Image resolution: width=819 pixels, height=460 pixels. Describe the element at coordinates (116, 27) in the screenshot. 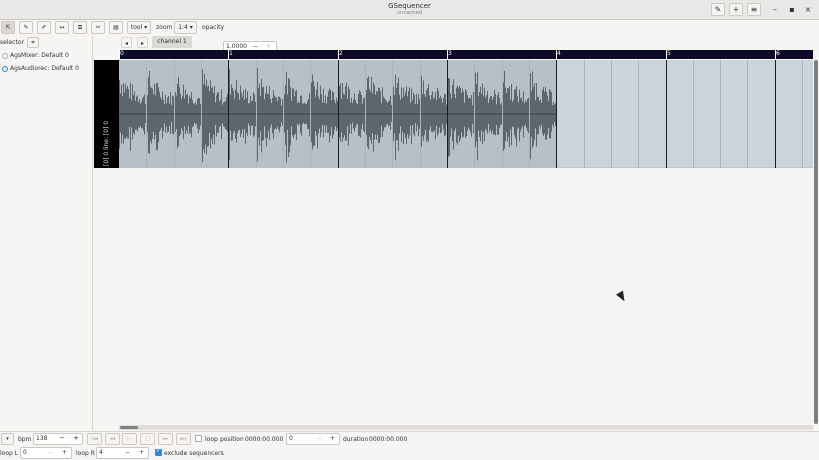

I see `paste-button: ▤` at that location.